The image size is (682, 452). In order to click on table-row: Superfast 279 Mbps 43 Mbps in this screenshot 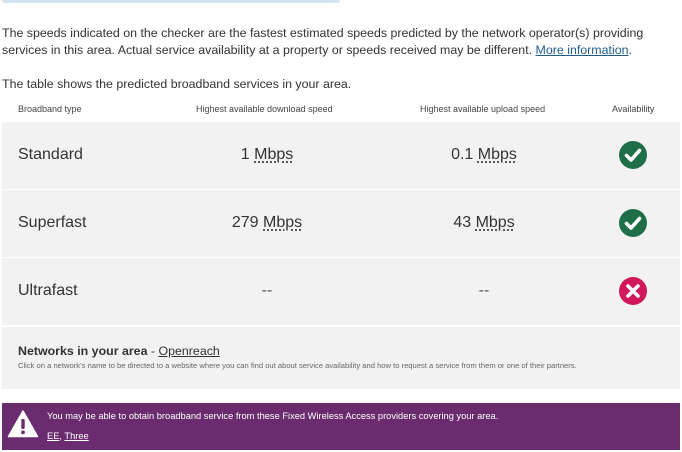, I will do `click(341, 224)`.